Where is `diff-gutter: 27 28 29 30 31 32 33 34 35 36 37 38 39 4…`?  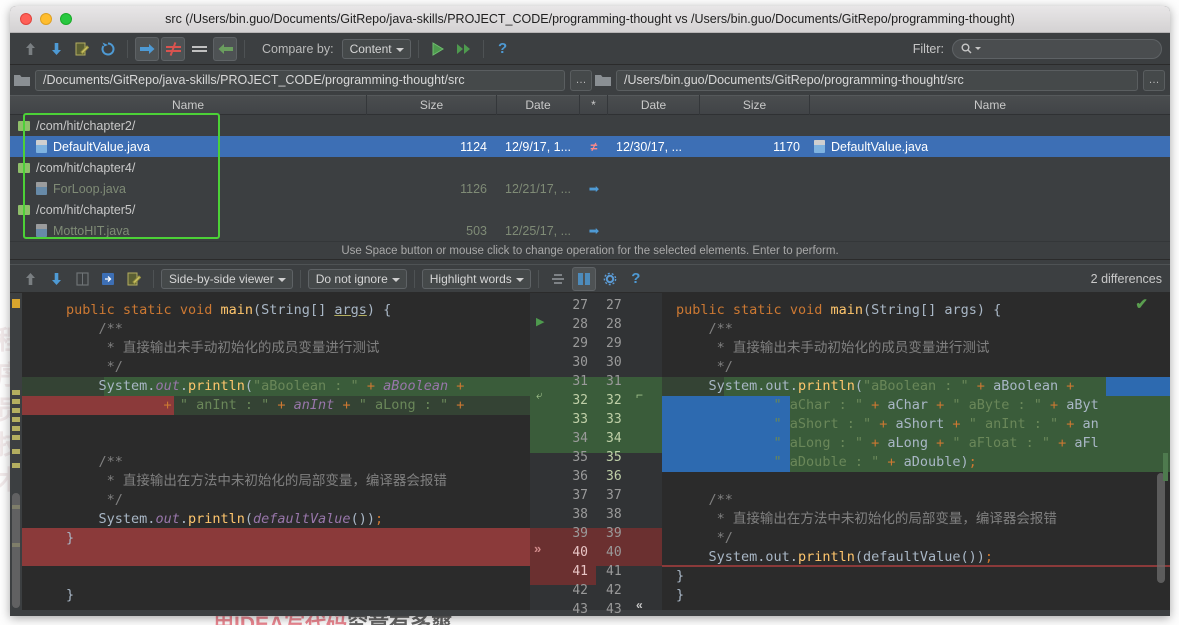 diff-gutter: 27 28 29 30 31 32 33 34 35 36 37 38 39 4… is located at coordinates (596, 454).